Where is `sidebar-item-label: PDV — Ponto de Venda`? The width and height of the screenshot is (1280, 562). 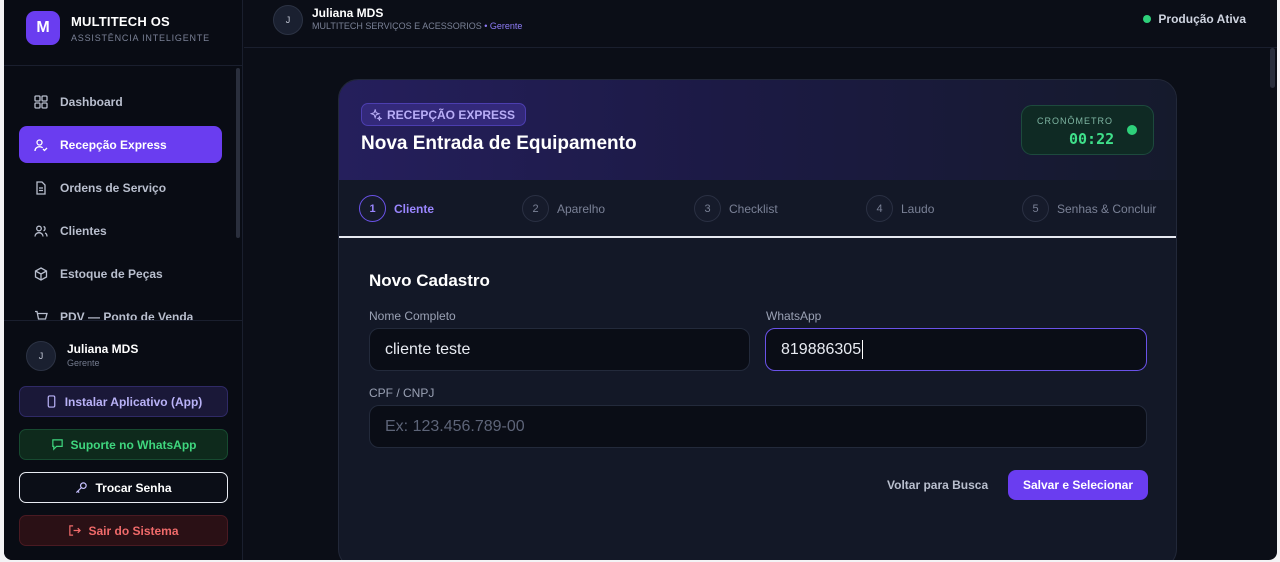 sidebar-item-label: PDV — Ponto de Venda is located at coordinates (127, 315).